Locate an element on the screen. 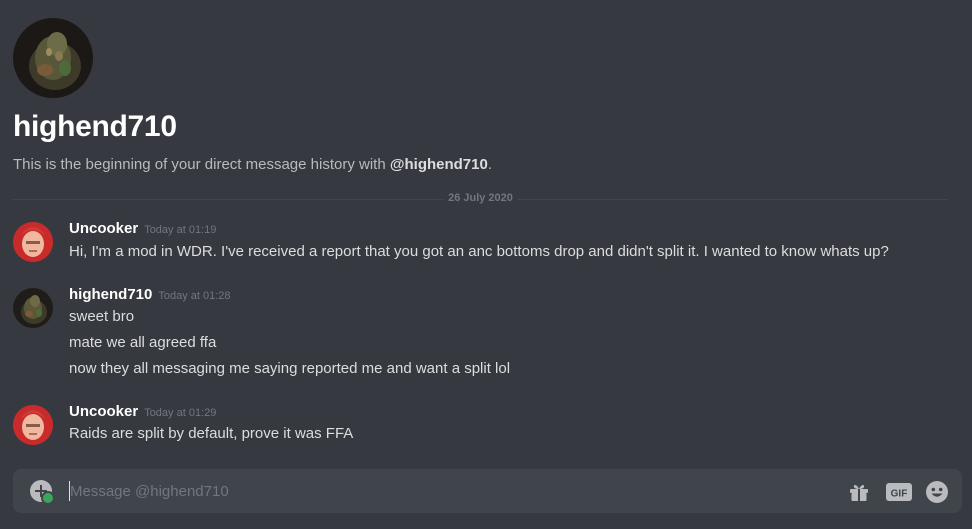 This screenshot has width=972, height=529. date-divider: 26 July 2020 is located at coordinates (480, 198).